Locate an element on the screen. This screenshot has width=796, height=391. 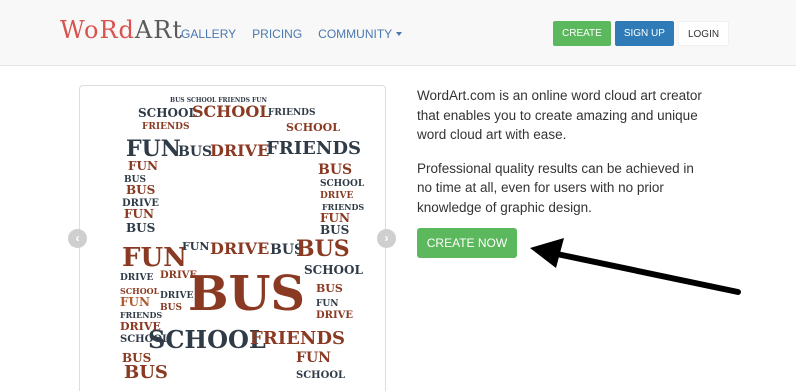
login-button: LOGIN is located at coordinates (703, 33).